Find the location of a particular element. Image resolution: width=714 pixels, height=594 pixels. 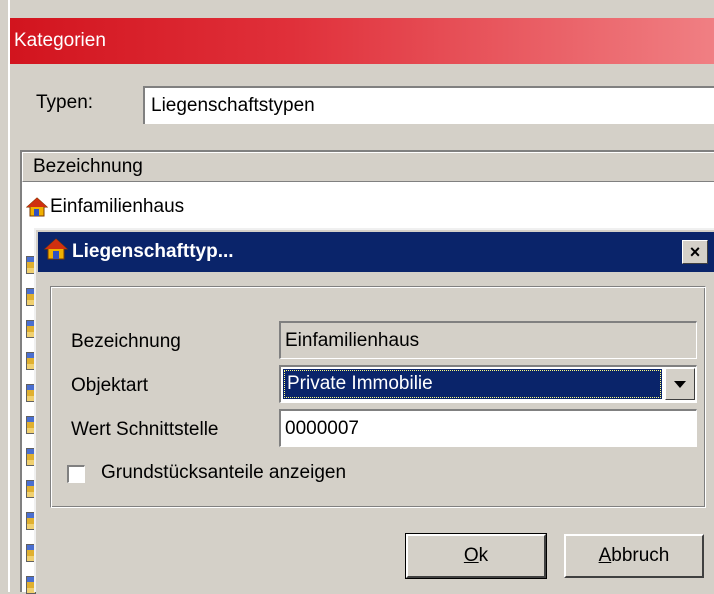

typen-value: Liegenschaftstypen is located at coordinates (233, 105).